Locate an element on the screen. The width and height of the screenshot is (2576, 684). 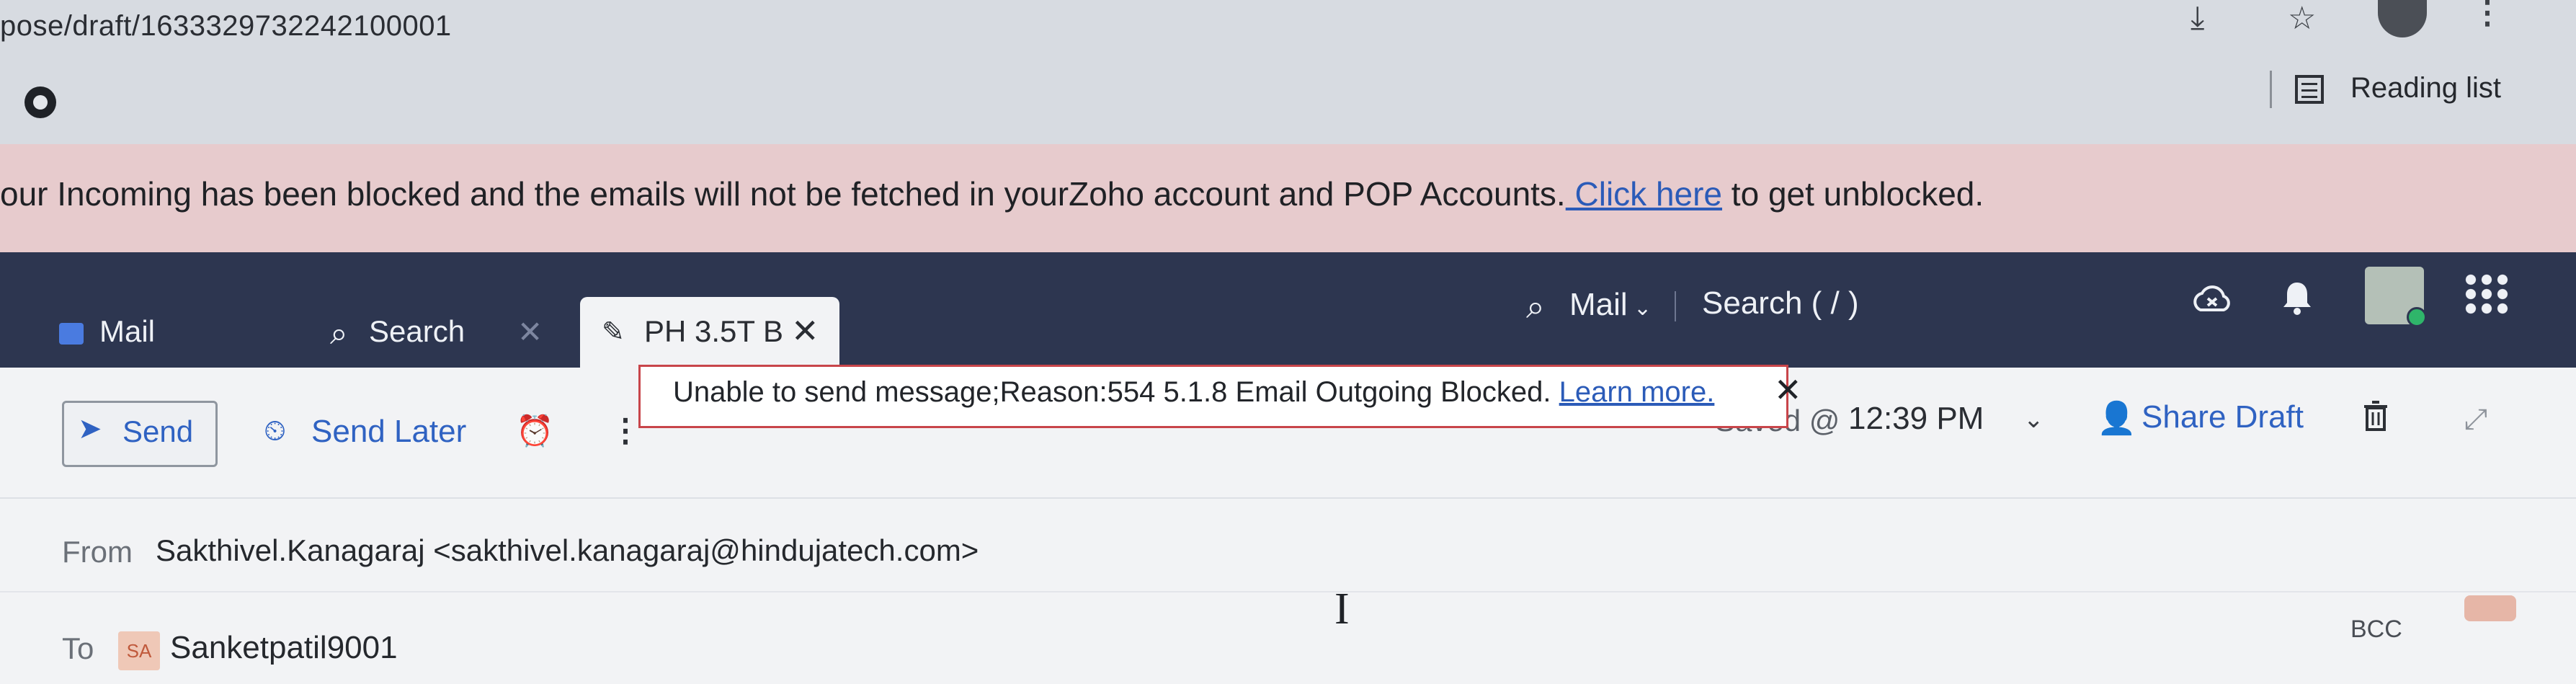
mail-dropdown: Mail ⌄ is located at coordinates (1610, 305).